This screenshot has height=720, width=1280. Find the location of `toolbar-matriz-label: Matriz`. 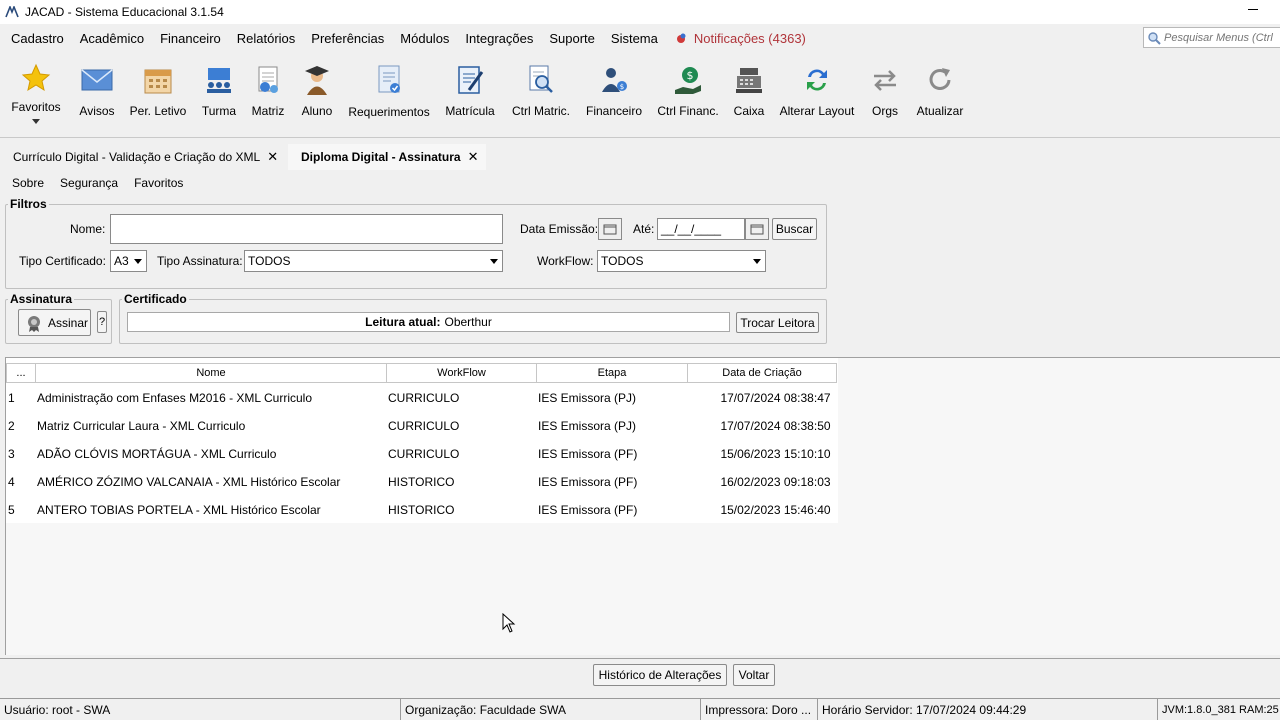

toolbar-matriz-label: Matriz is located at coordinates (268, 111).